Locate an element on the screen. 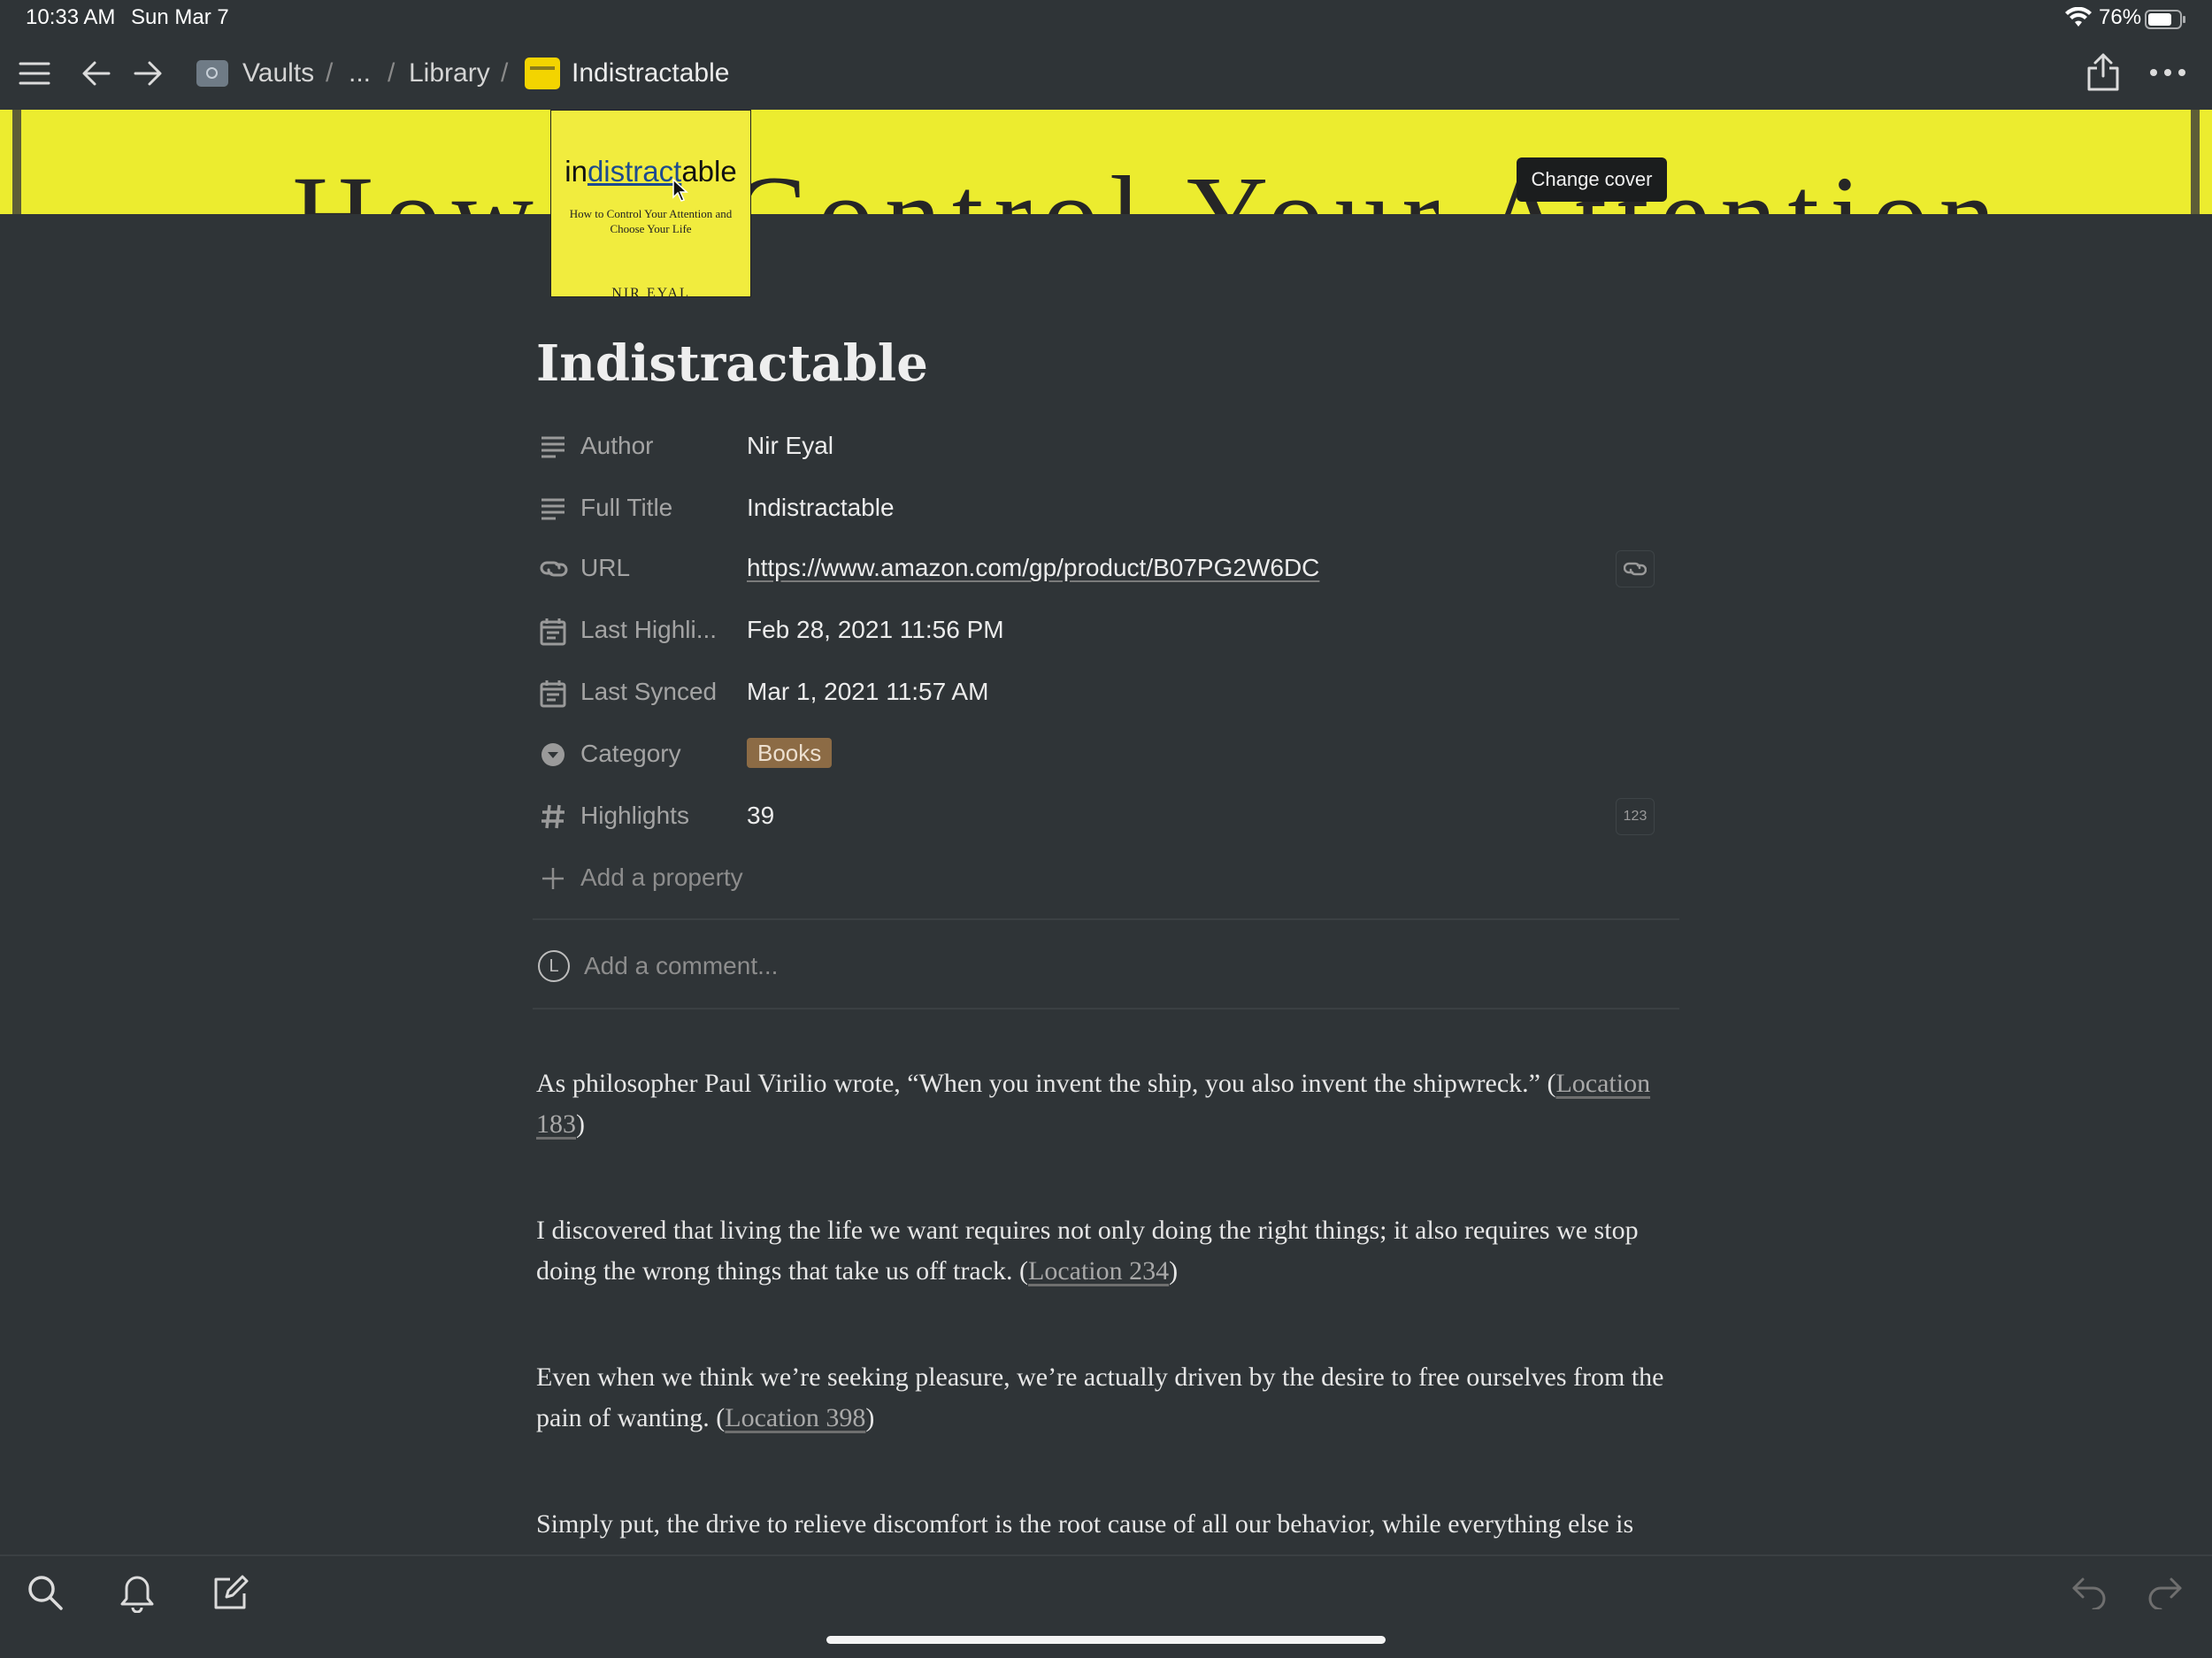 Image resolution: width=2212 pixels, height=1658 pixels. add-property-button: Add a property is located at coordinates (1107, 880).